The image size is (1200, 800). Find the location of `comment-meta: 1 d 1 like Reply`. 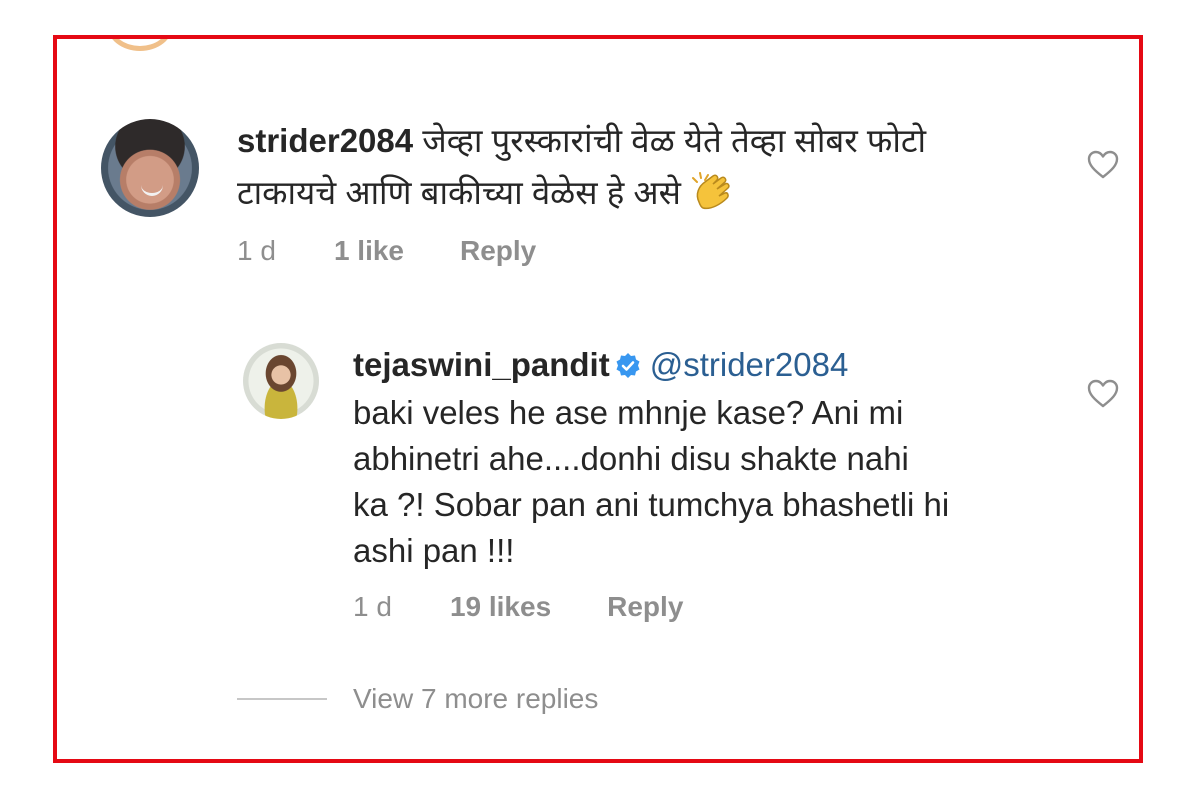

comment-meta: 1 d 1 like Reply is located at coordinates (386, 251).